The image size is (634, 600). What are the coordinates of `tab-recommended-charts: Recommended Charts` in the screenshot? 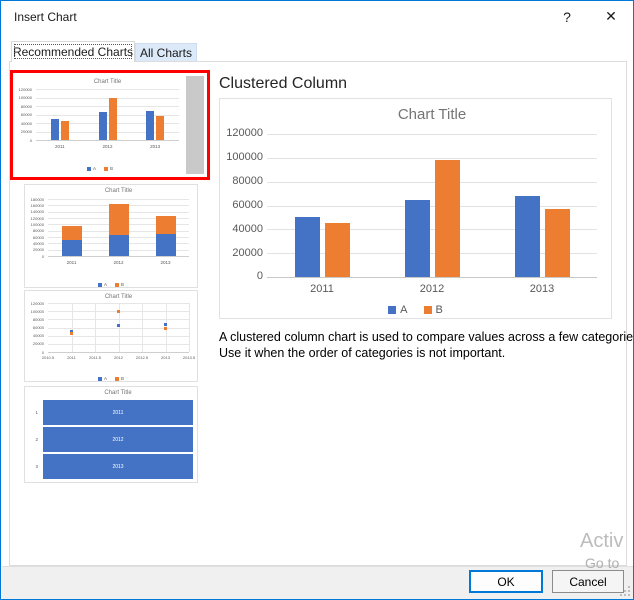 It's located at (73, 51).